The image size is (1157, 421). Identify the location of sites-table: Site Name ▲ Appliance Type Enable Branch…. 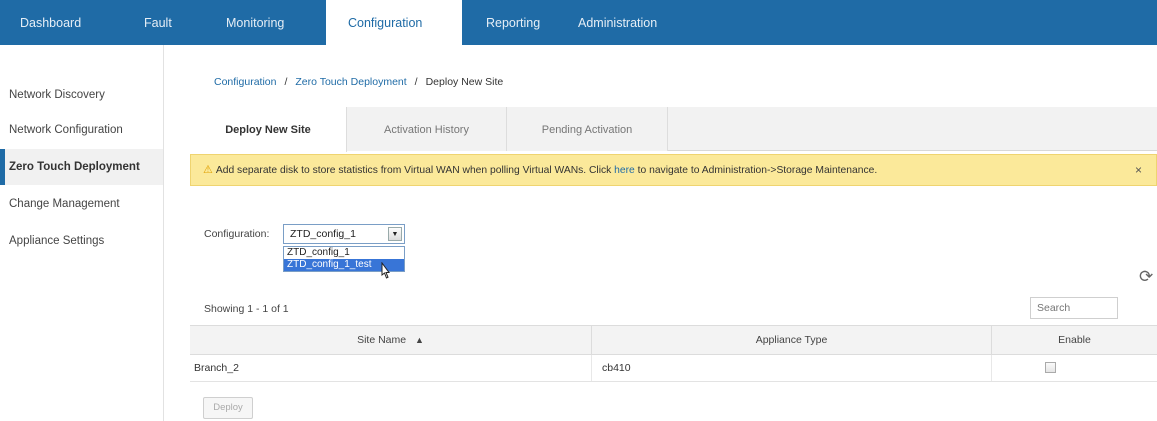
(673, 353).